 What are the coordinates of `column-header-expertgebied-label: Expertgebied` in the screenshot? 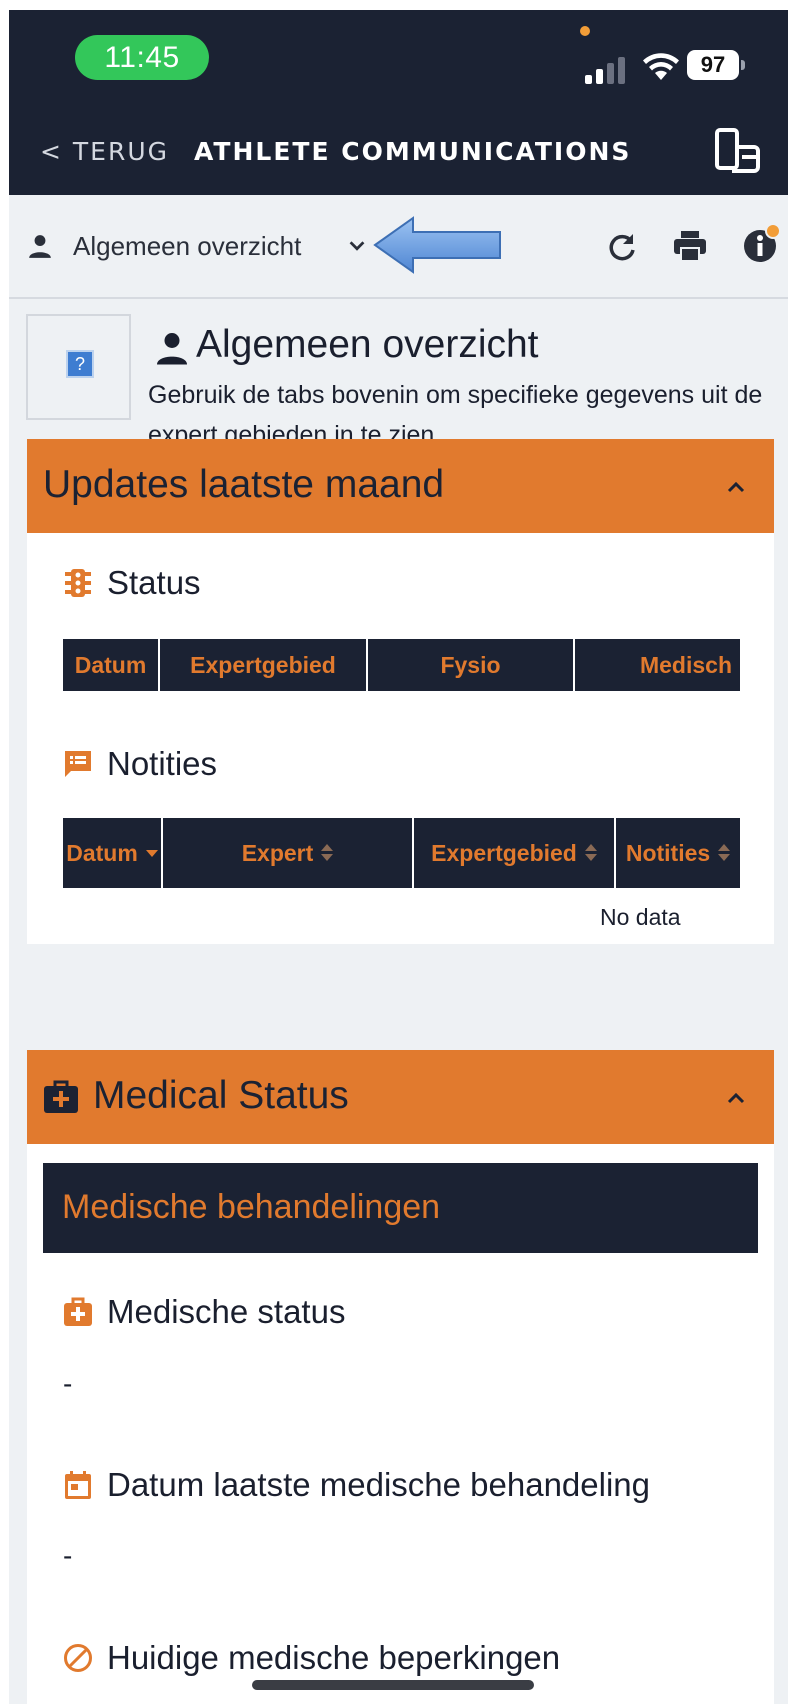 It's located at (504, 852).